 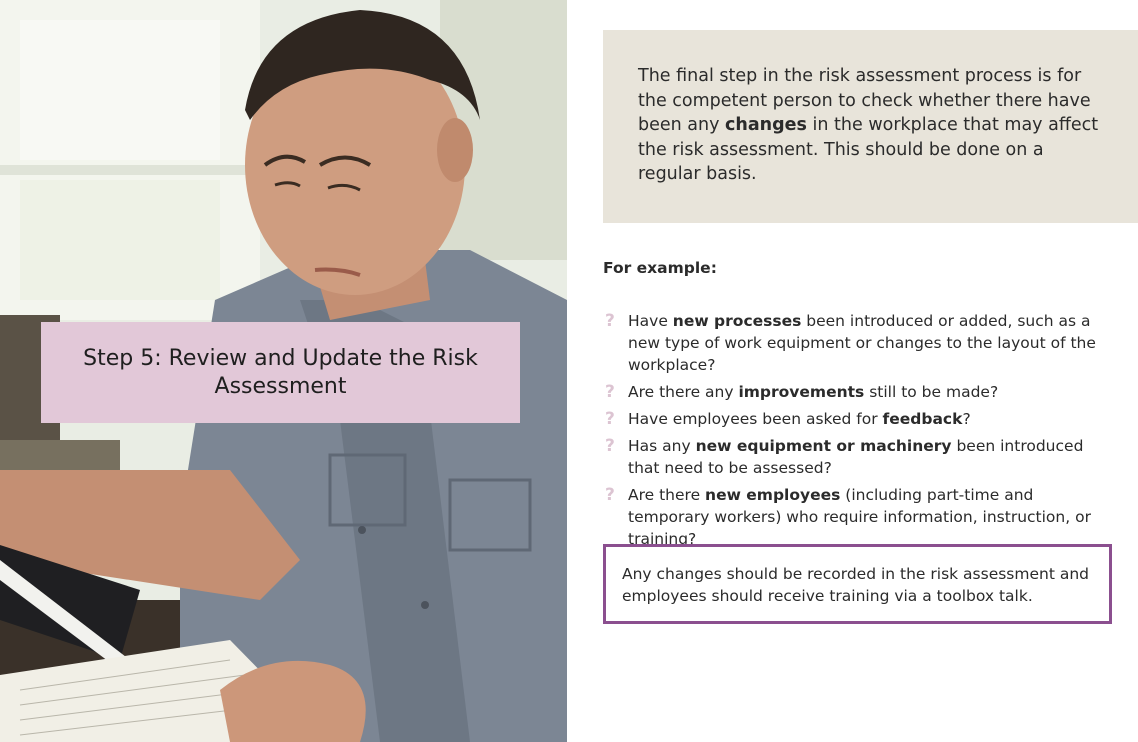 I want to click on intro-text-bold: changes, so click(x=766, y=125).